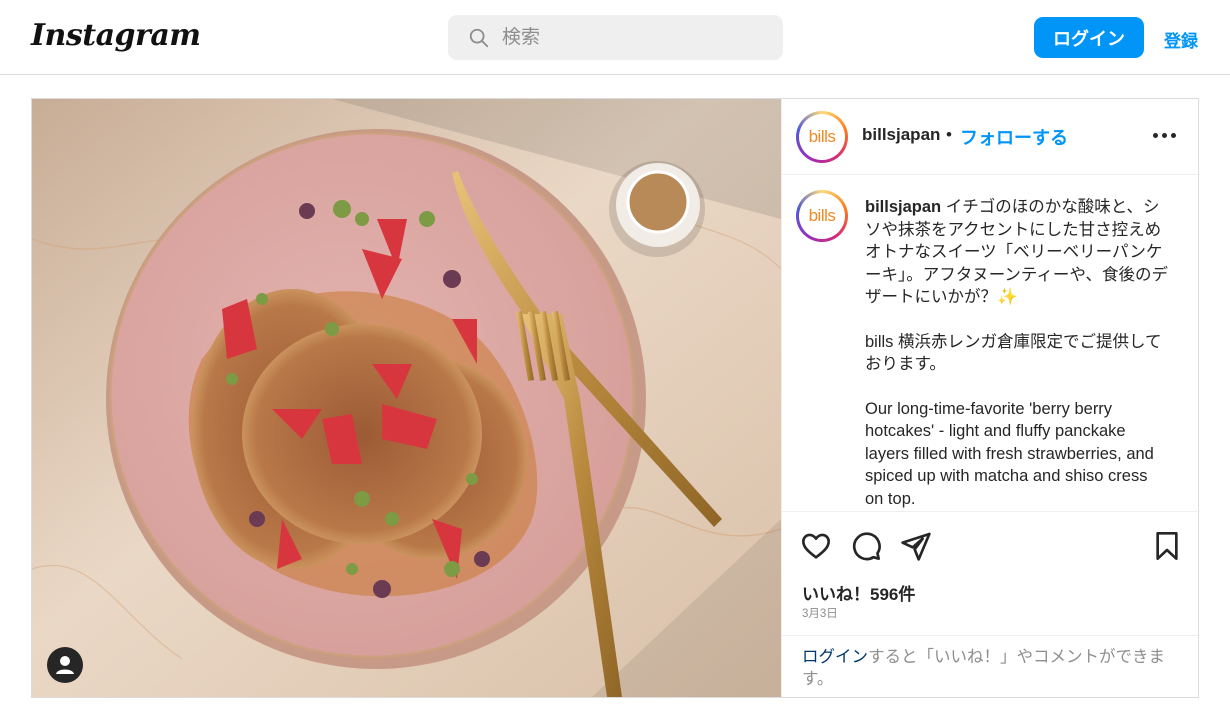  I want to click on top-navigation-bar: Instagram ログイン 登録, so click(615, 37).